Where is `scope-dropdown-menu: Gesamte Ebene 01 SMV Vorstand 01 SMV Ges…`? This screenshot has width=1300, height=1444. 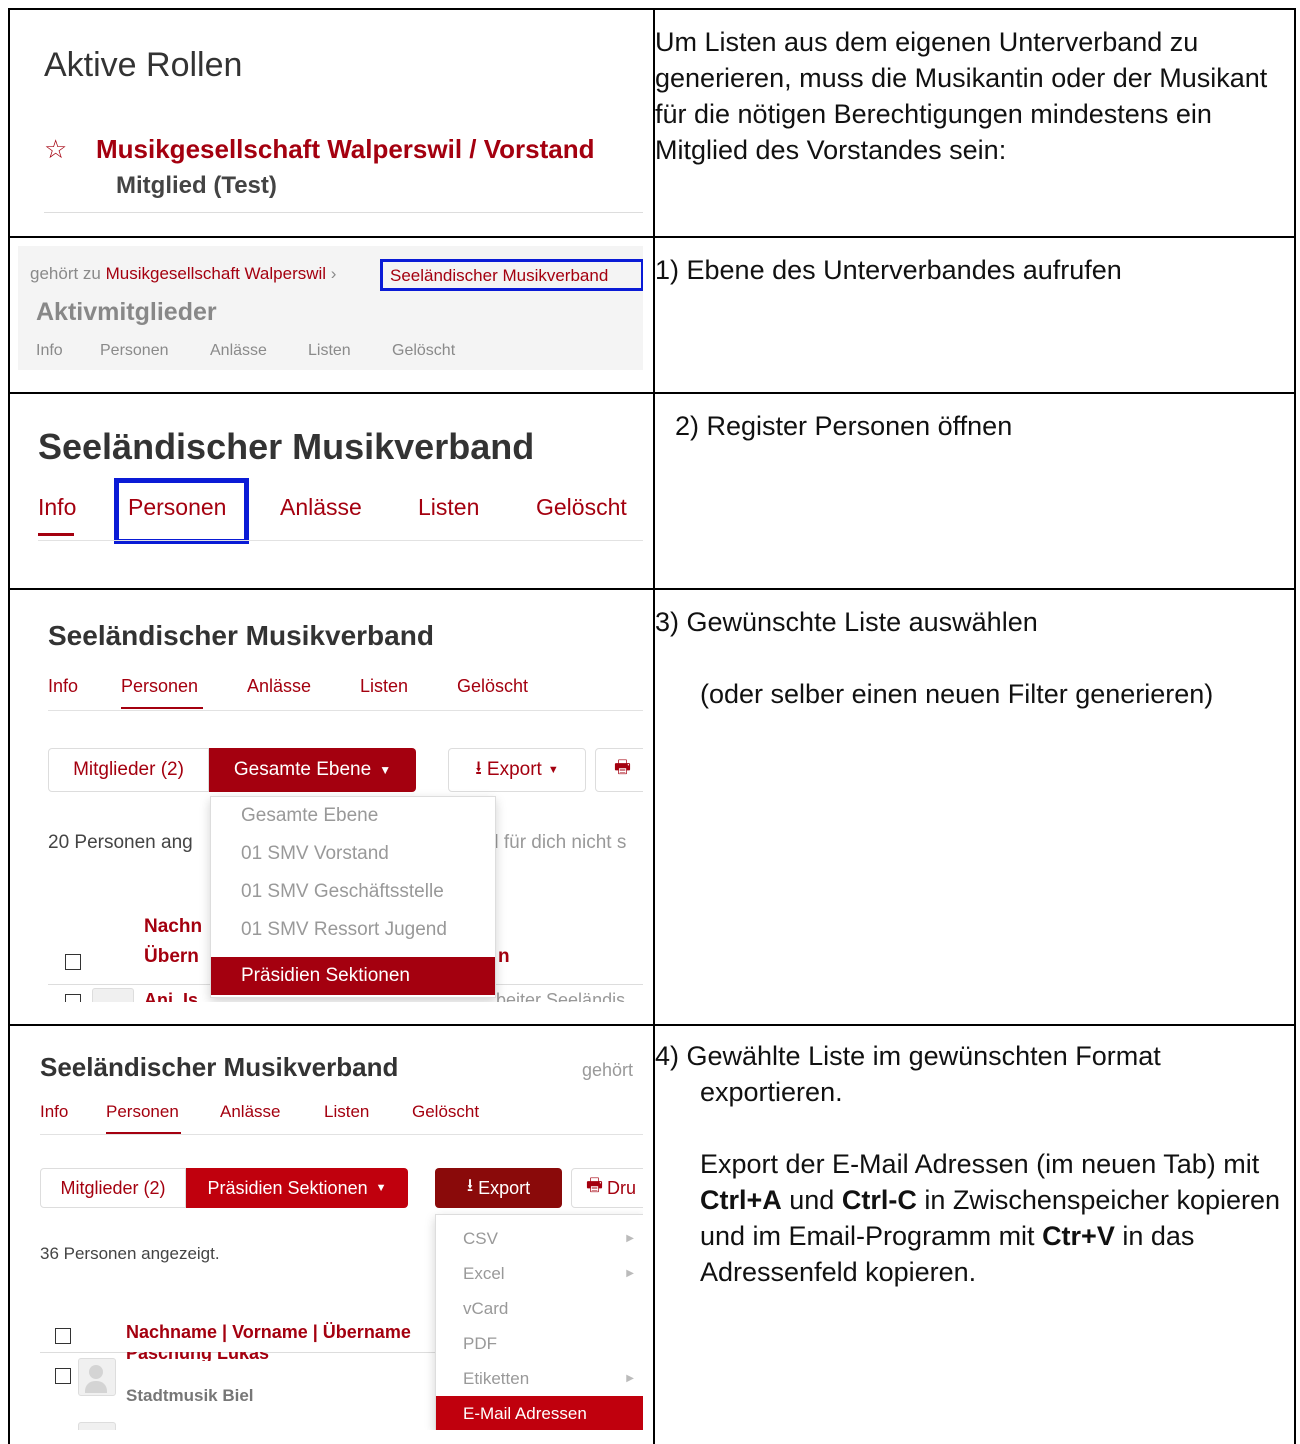 scope-dropdown-menu: Gesamte Ebene 01 SMV Vorstand 01 SMV Ges… is located at coordinates (353, 897).